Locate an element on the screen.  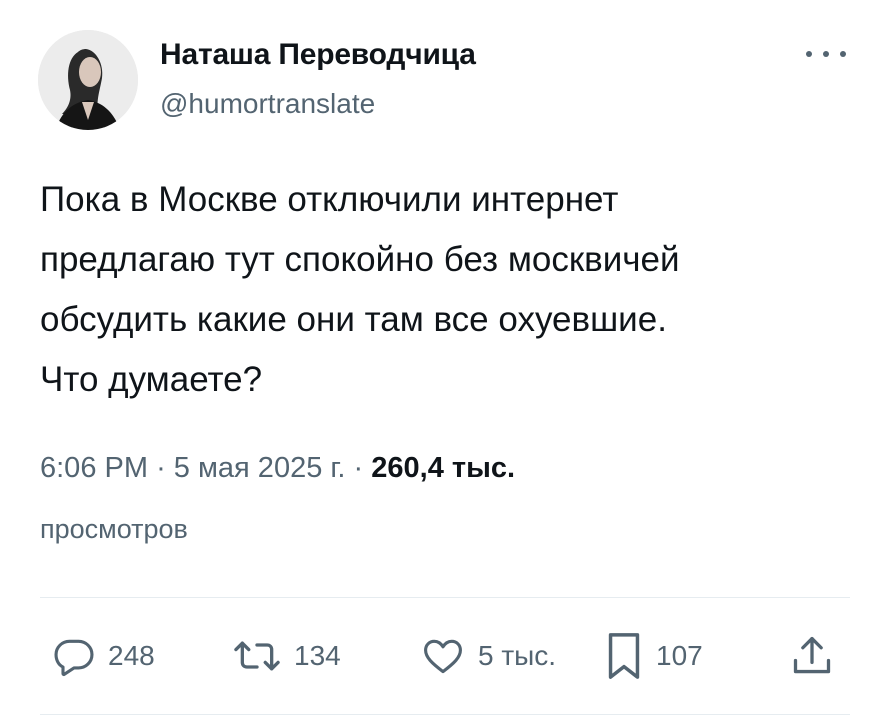
bookmark-icon is located at coordinates (624, 656).